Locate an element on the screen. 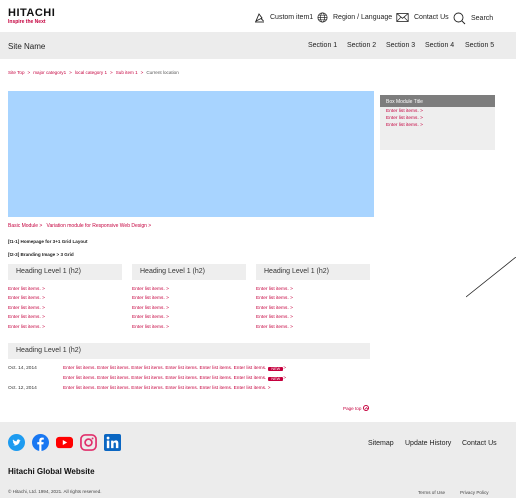  hitachi-logo: HITACHI Inspire the Next is located at coordinates (31, 16).